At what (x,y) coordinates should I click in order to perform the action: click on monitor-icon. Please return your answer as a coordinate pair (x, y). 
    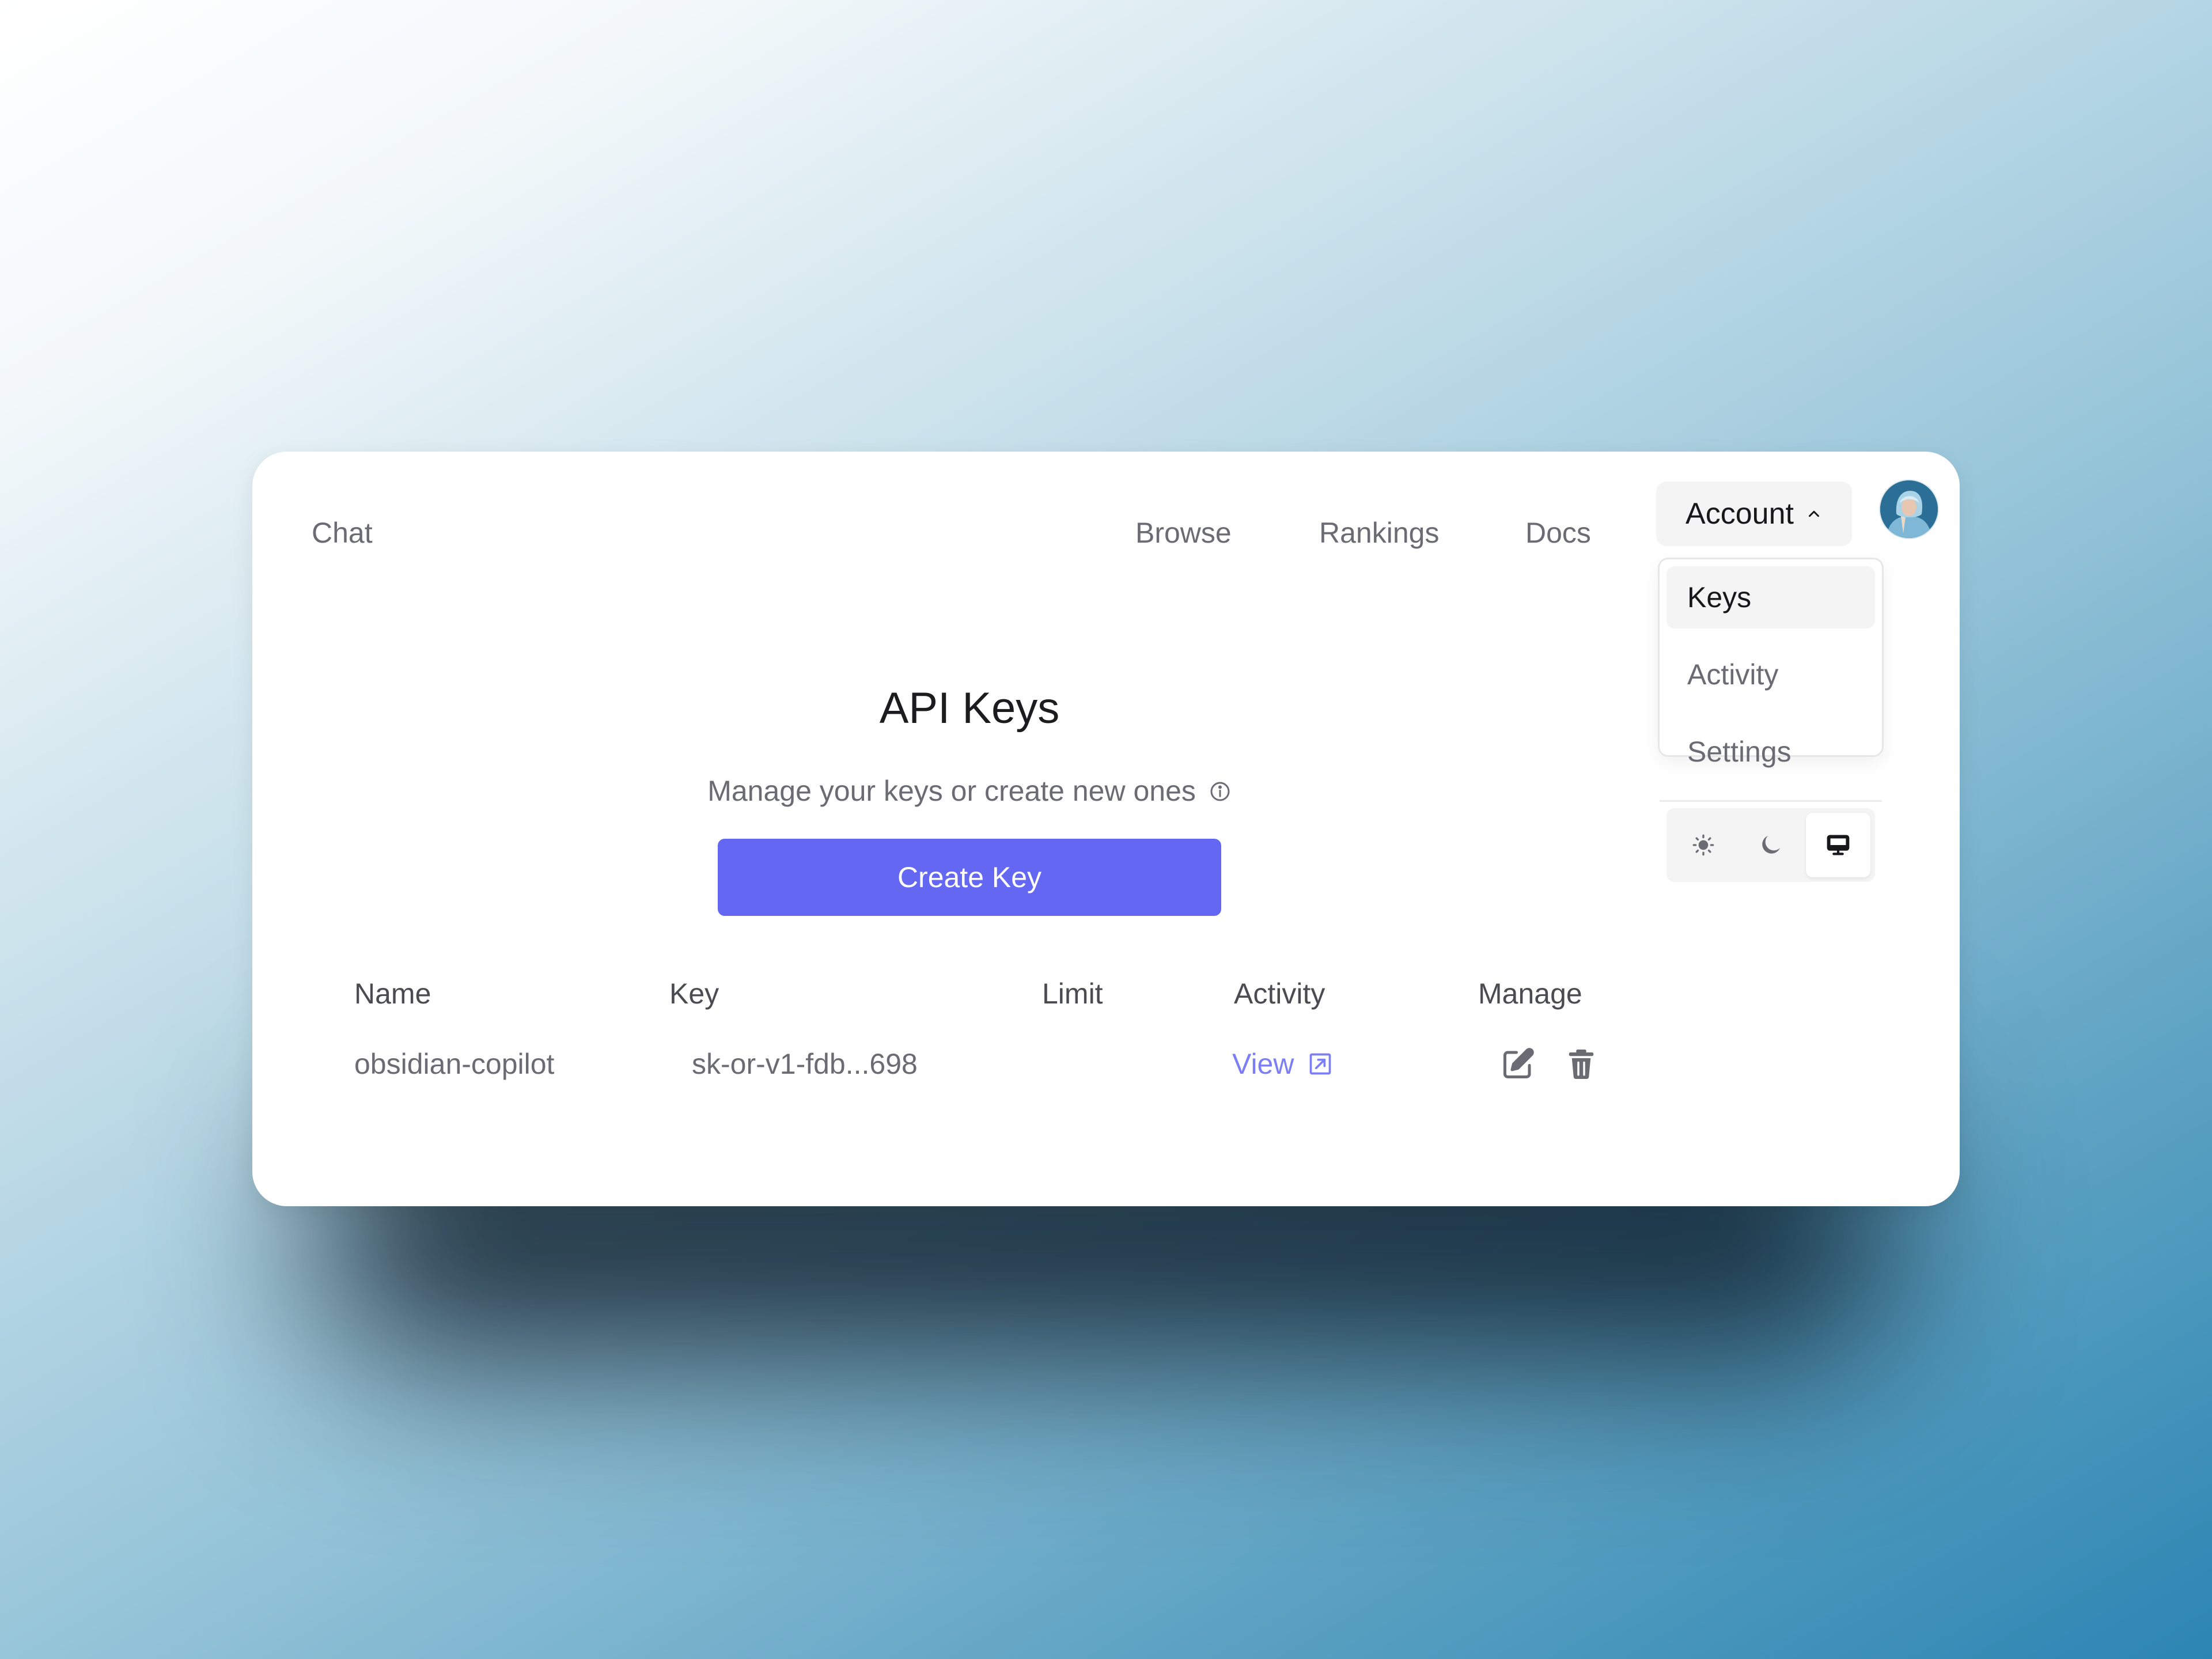
    Looking at the image, I should click on (1838, 845).